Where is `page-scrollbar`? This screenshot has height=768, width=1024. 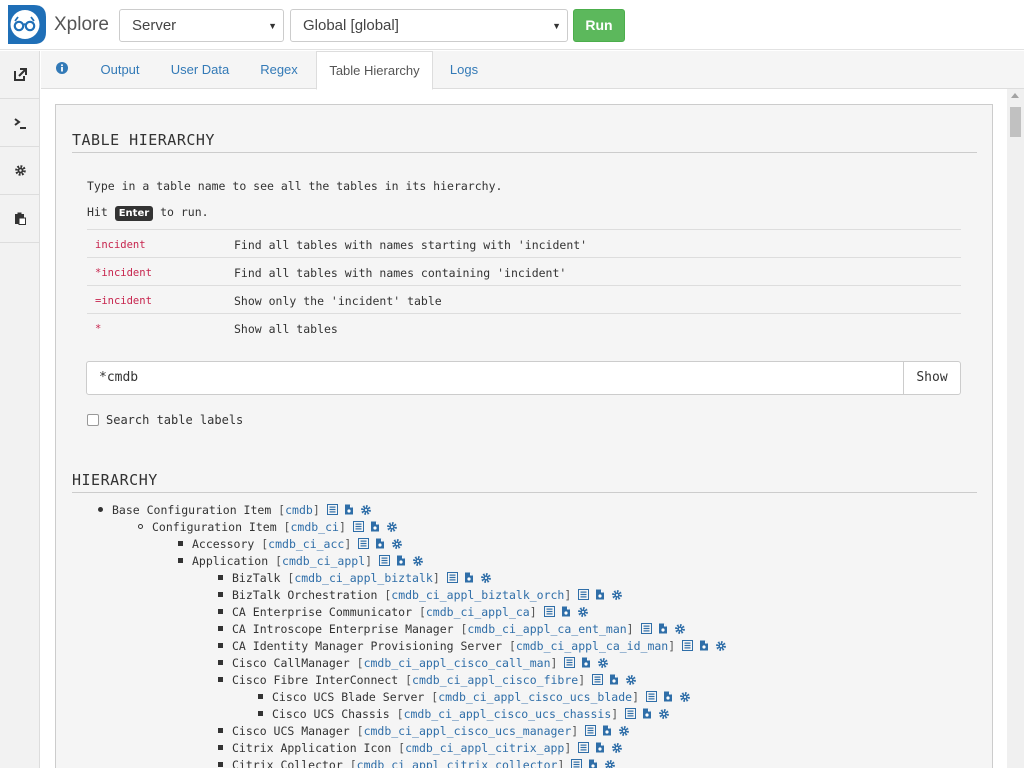
page-scrollbar is located at coordinates (1015, 428).